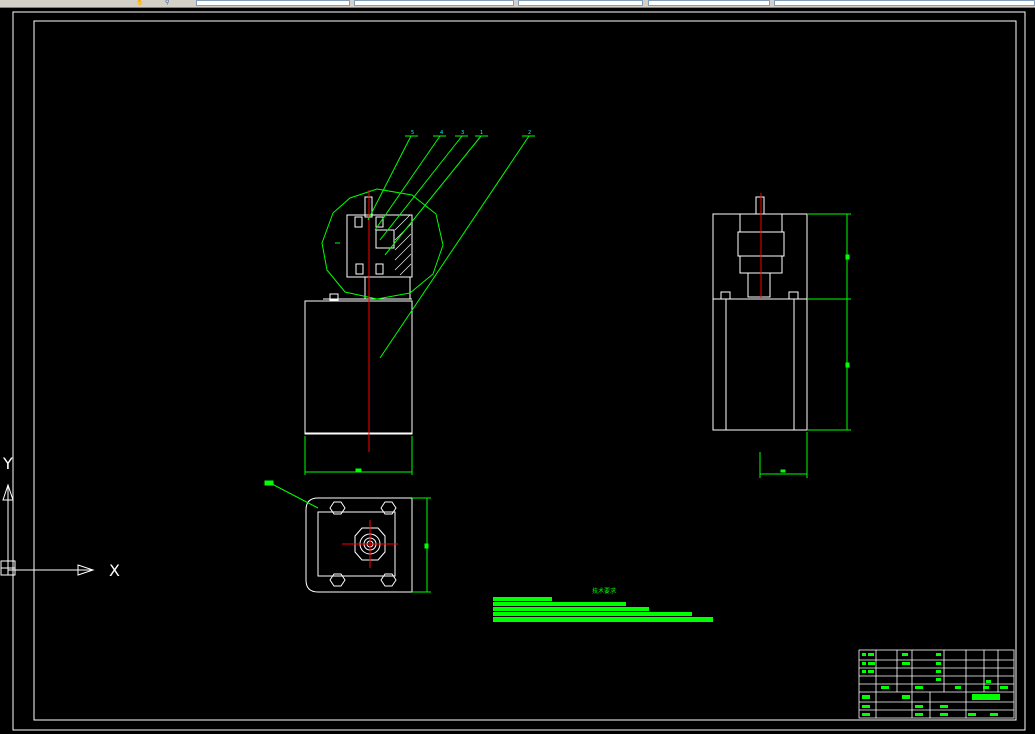  I want to click on pan-icon: ✋, so click(139, 3).